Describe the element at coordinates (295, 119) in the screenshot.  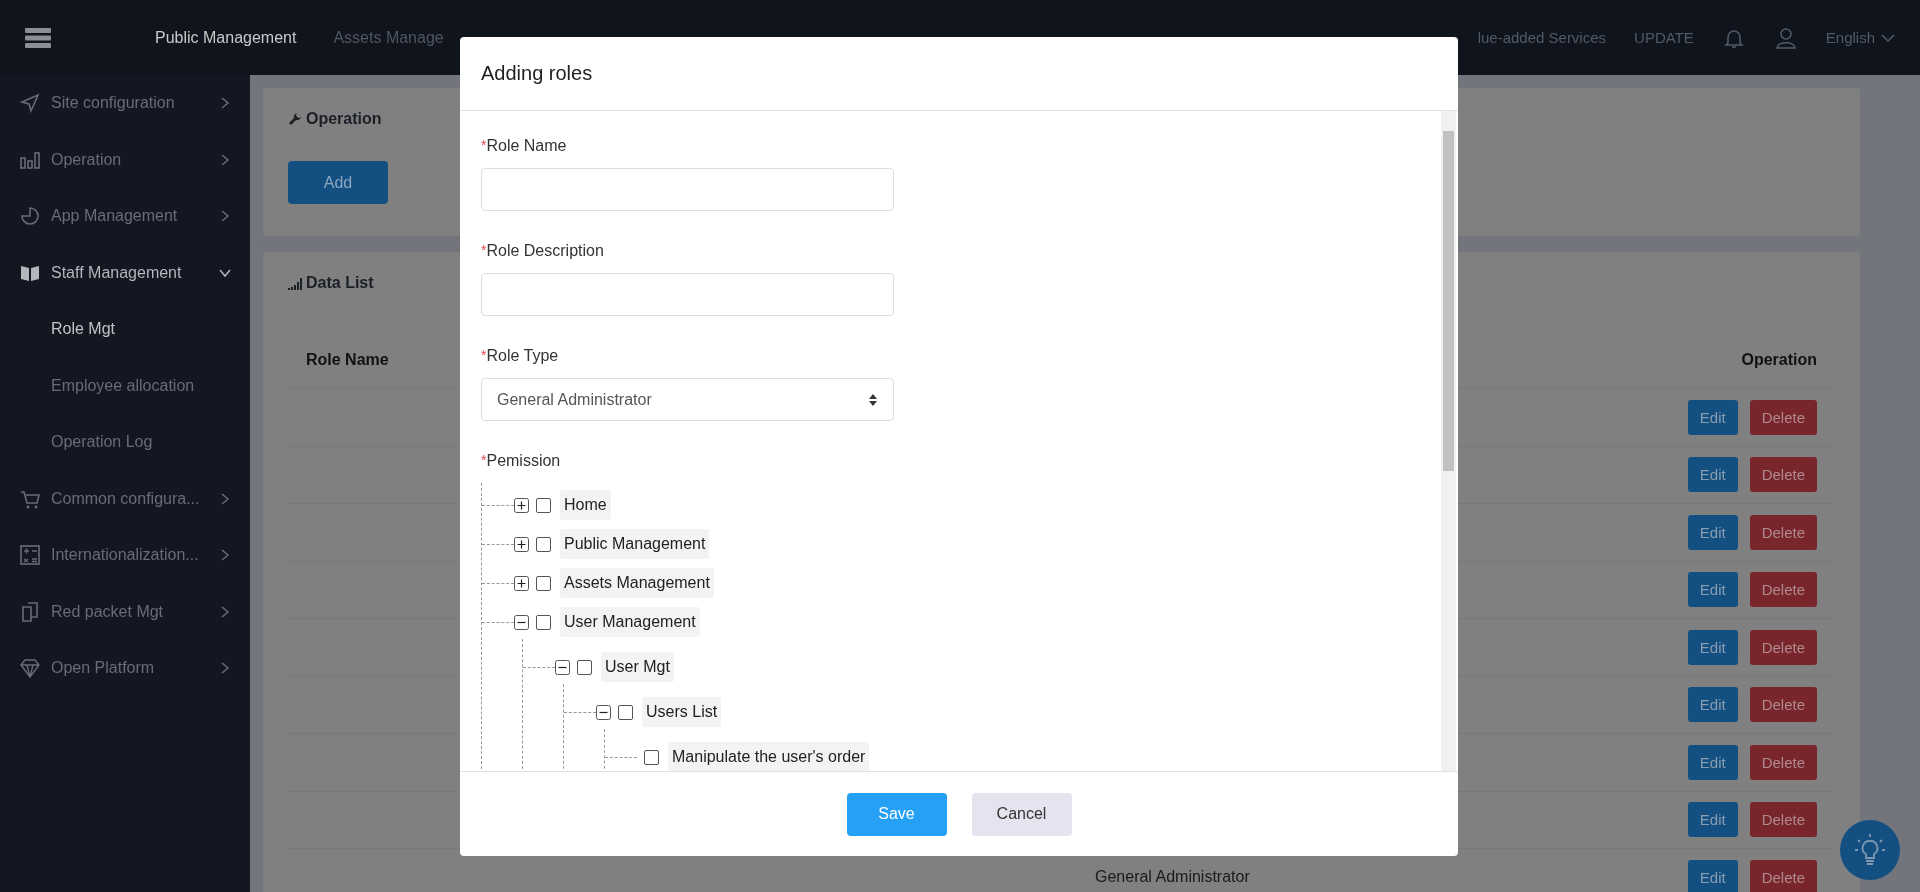
I see `wrench-icon` at that location.